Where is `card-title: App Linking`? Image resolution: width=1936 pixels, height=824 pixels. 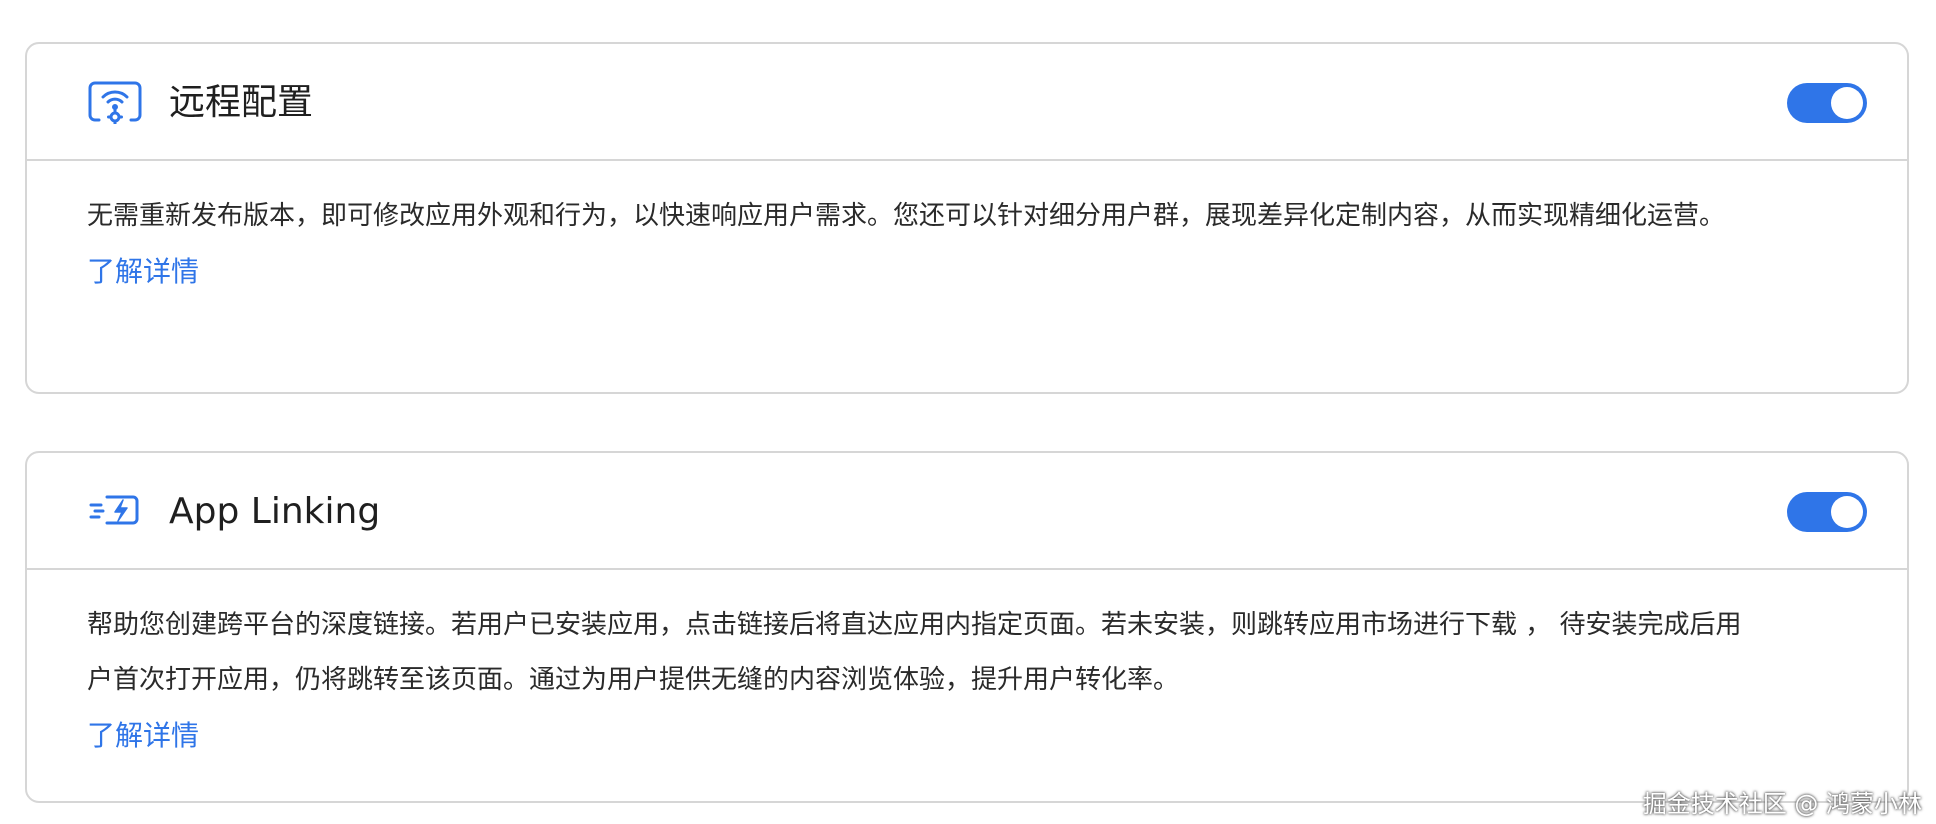 card-title: App Linking is located at coordinates (275, 511).